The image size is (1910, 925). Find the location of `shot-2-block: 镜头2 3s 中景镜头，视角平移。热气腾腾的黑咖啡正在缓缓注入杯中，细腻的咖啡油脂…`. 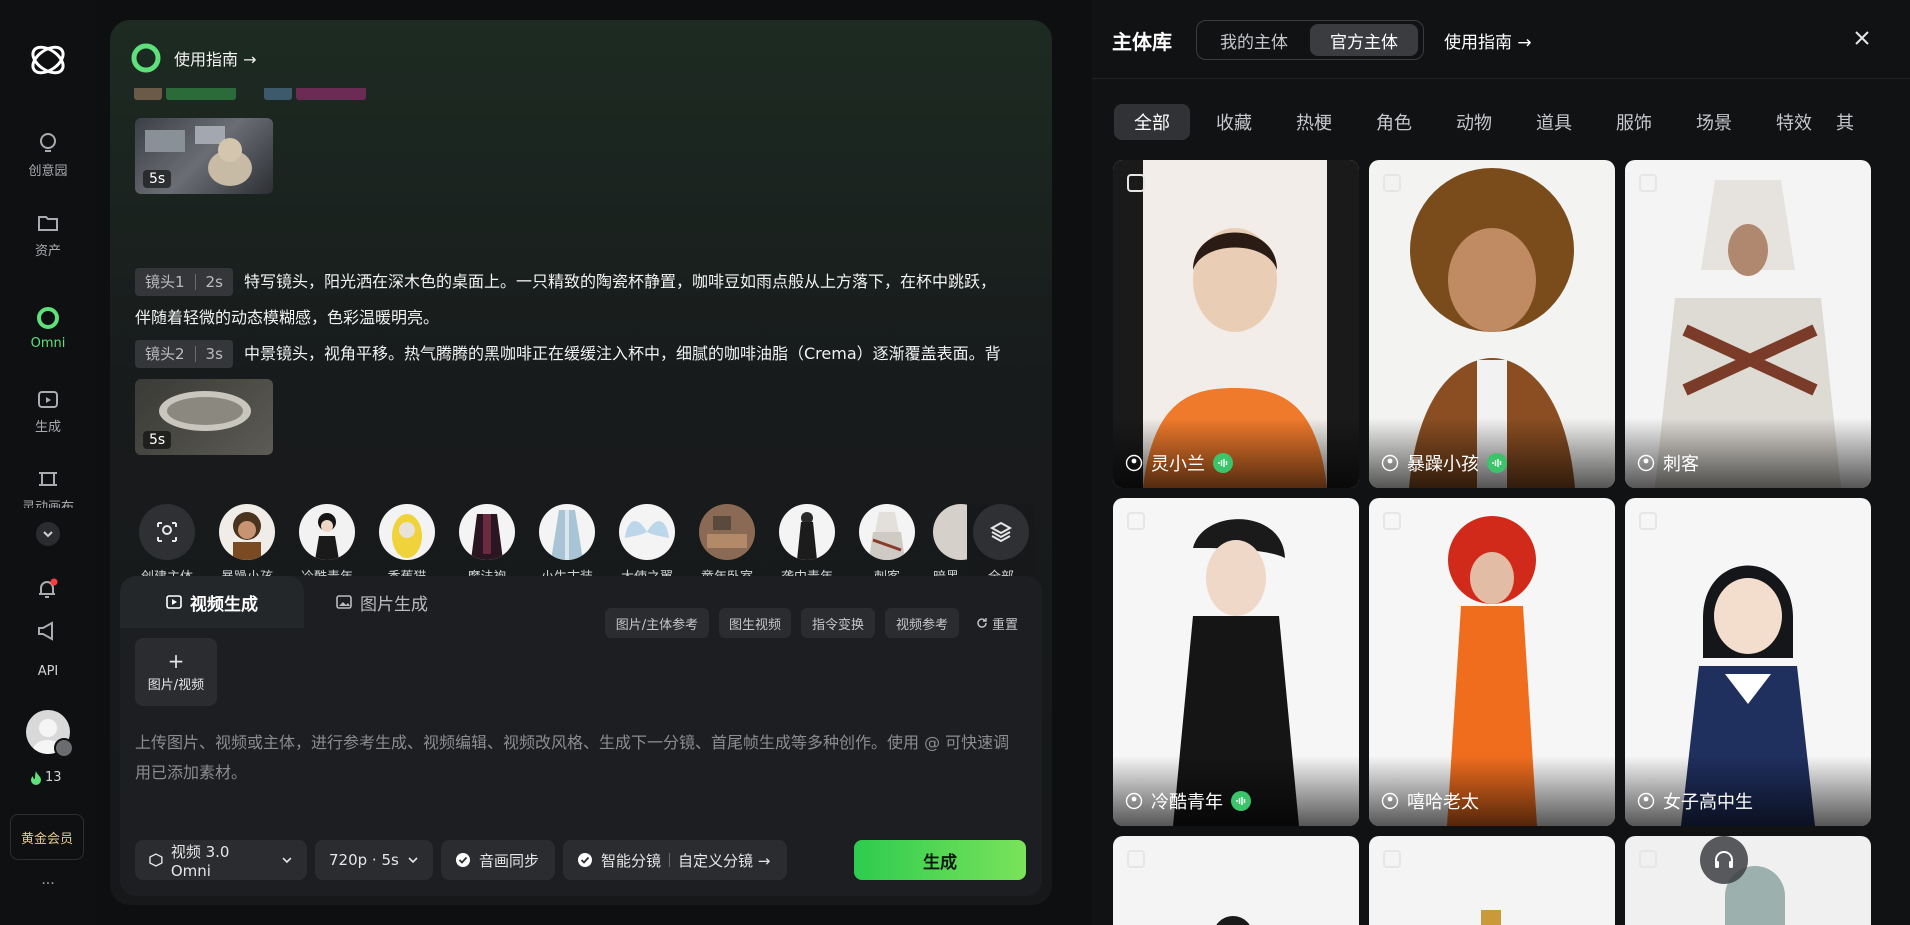

shot-2-block: 镜头2 3s 中景镜头，视角平移。热气腾腾的黑咖啡正在缓缓注入杯中，细腻的咖啡油脂… is located at coordinates (585, 354).